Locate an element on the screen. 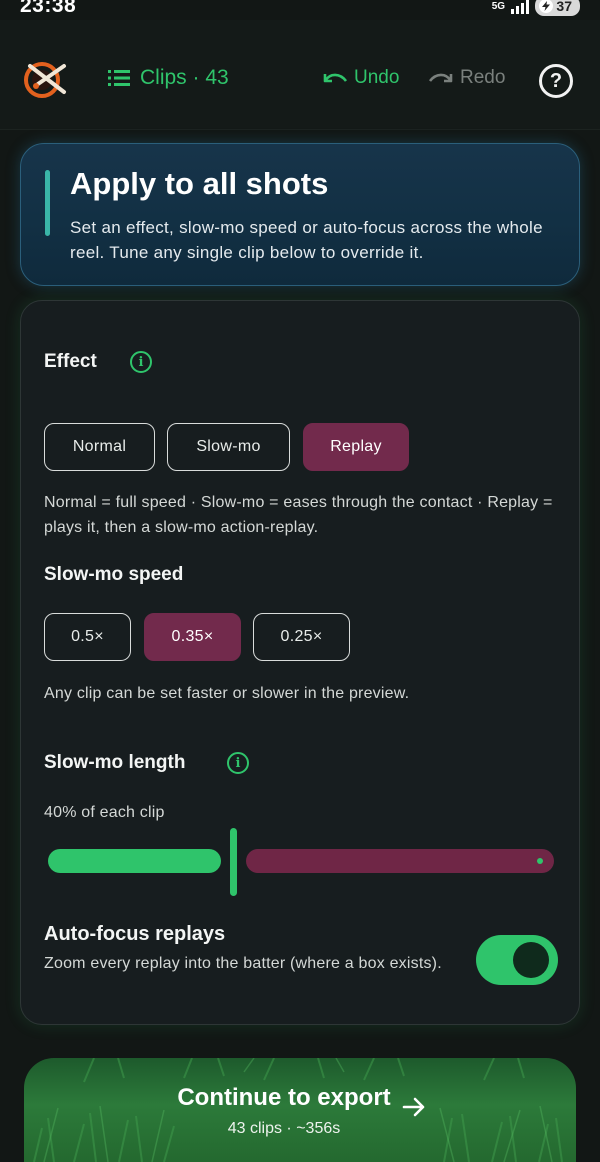 This screenshot has height=1162, width=600. redo-button: Redo is located at coordinates (466, 78).